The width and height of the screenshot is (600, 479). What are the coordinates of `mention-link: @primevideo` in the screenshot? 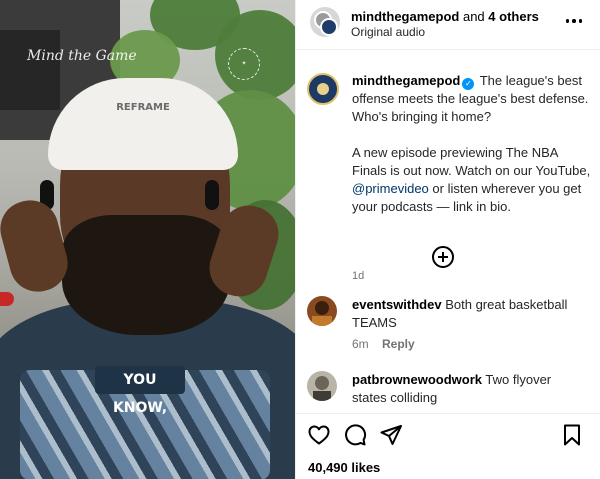 It's located at (390, 188).